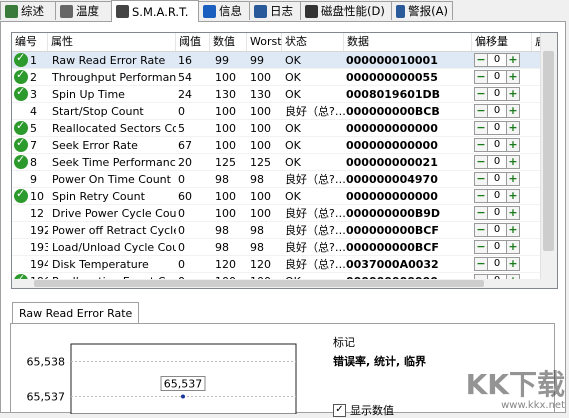 The image size is (569, 418). What do you see at coordinates (66, 11) in the screenshot?
I see `thermometer-icon` at bounding box center [66, 11].